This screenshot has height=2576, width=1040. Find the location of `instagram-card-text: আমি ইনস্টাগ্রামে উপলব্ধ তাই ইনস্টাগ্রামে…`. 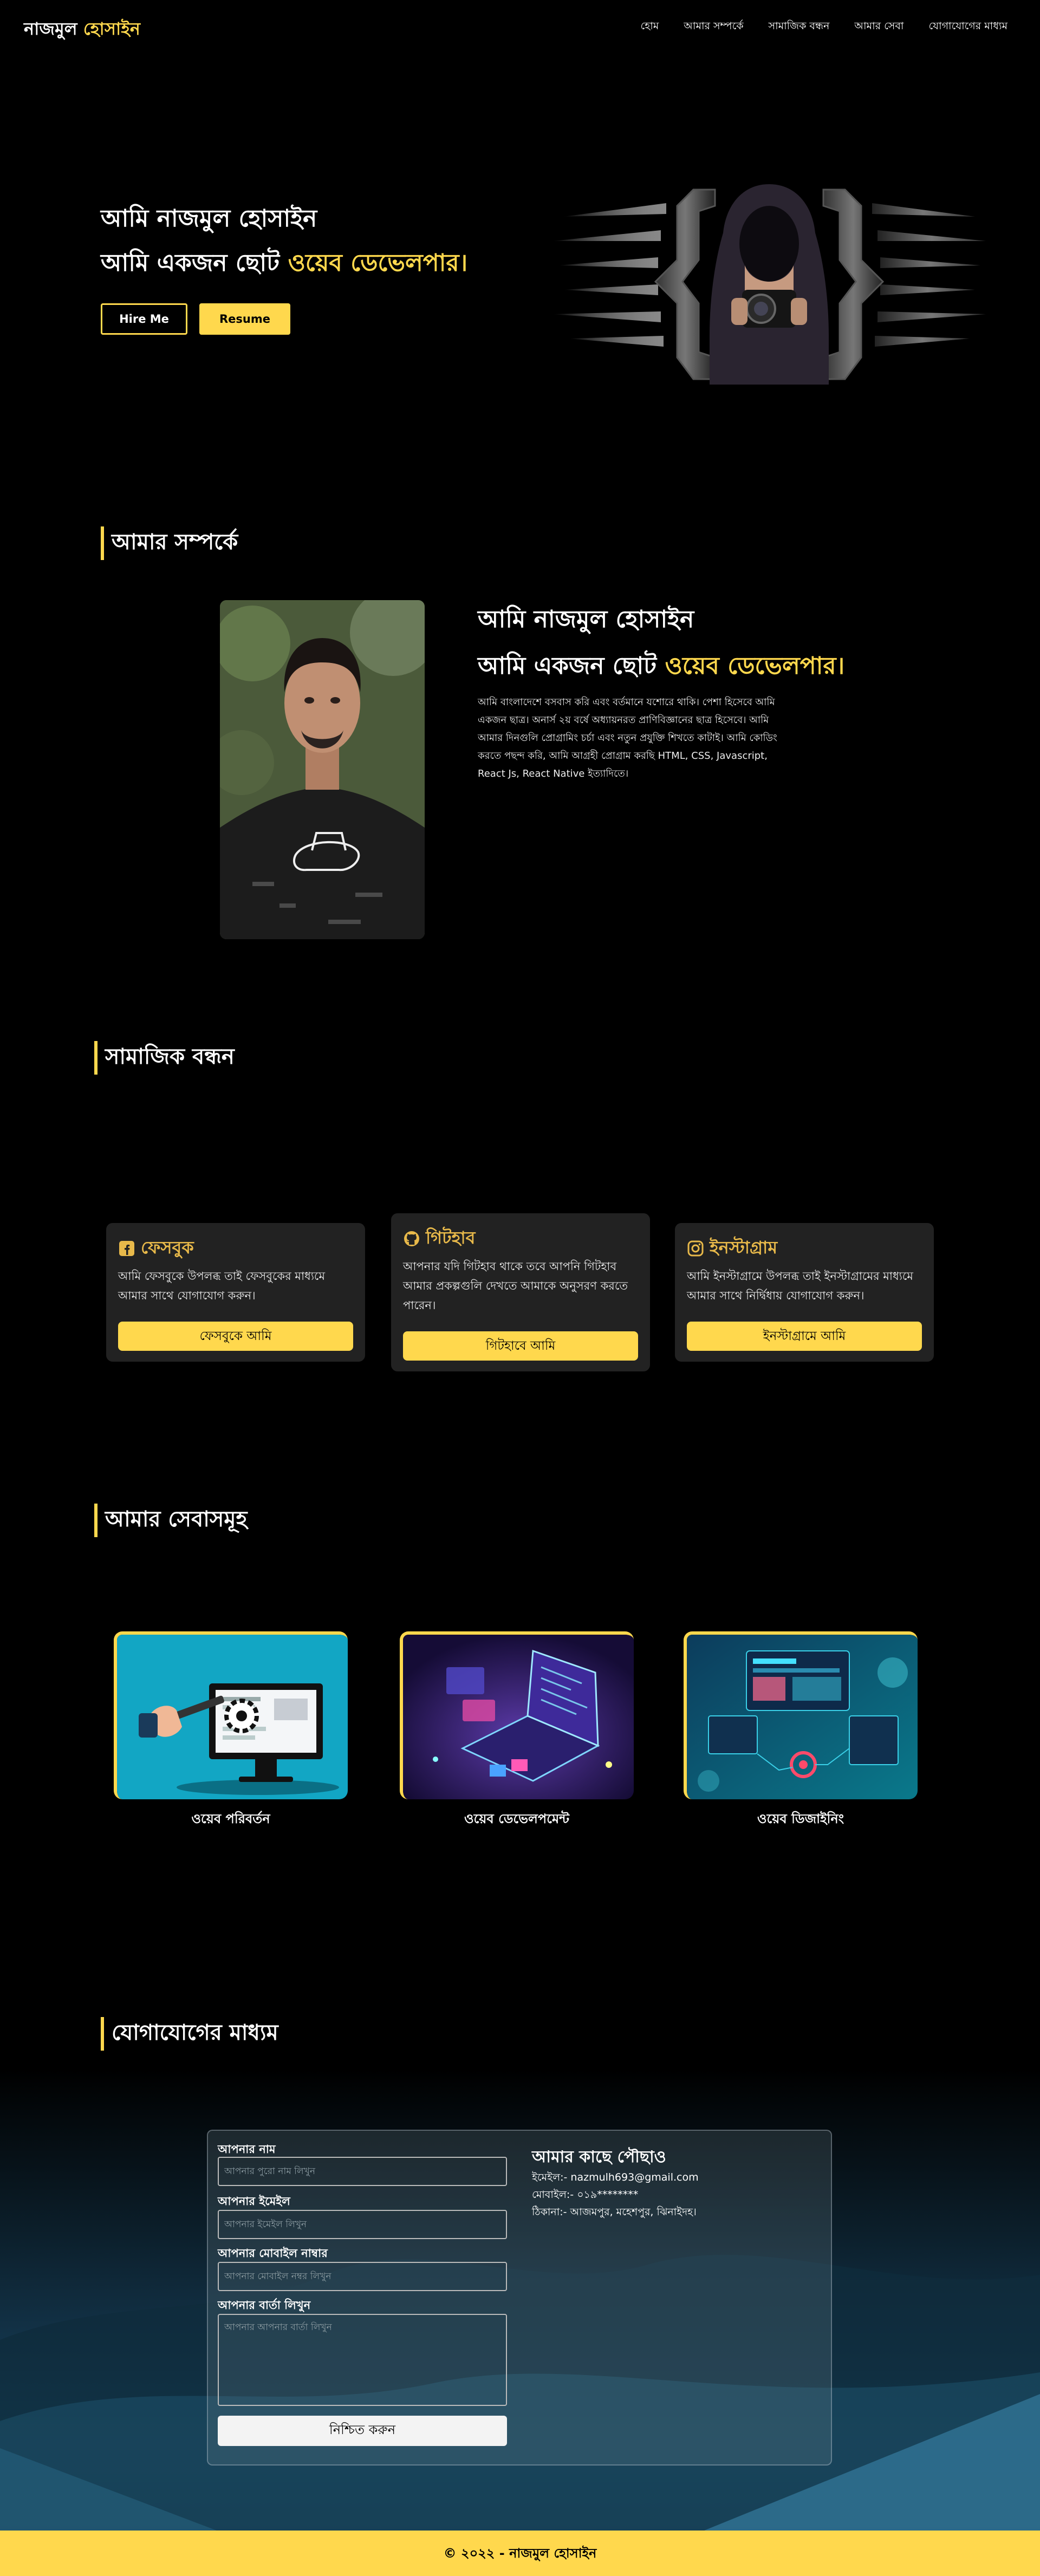

instagram-card-text: আমি ইনস্টাগ্রামে উপলব্ধ তাই ইনস্টাগ্রামে… is located at coordinates (800, 1286).